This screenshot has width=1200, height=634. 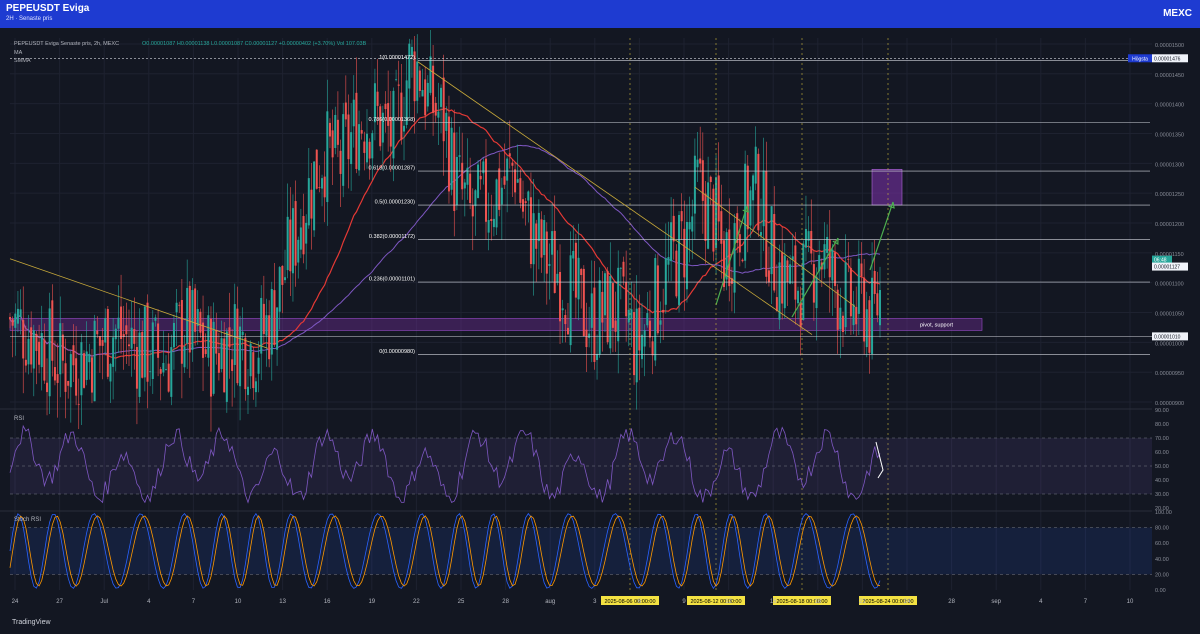 I want to click on stoch-tick-label: 60.00, so click(x=1162, y=544).